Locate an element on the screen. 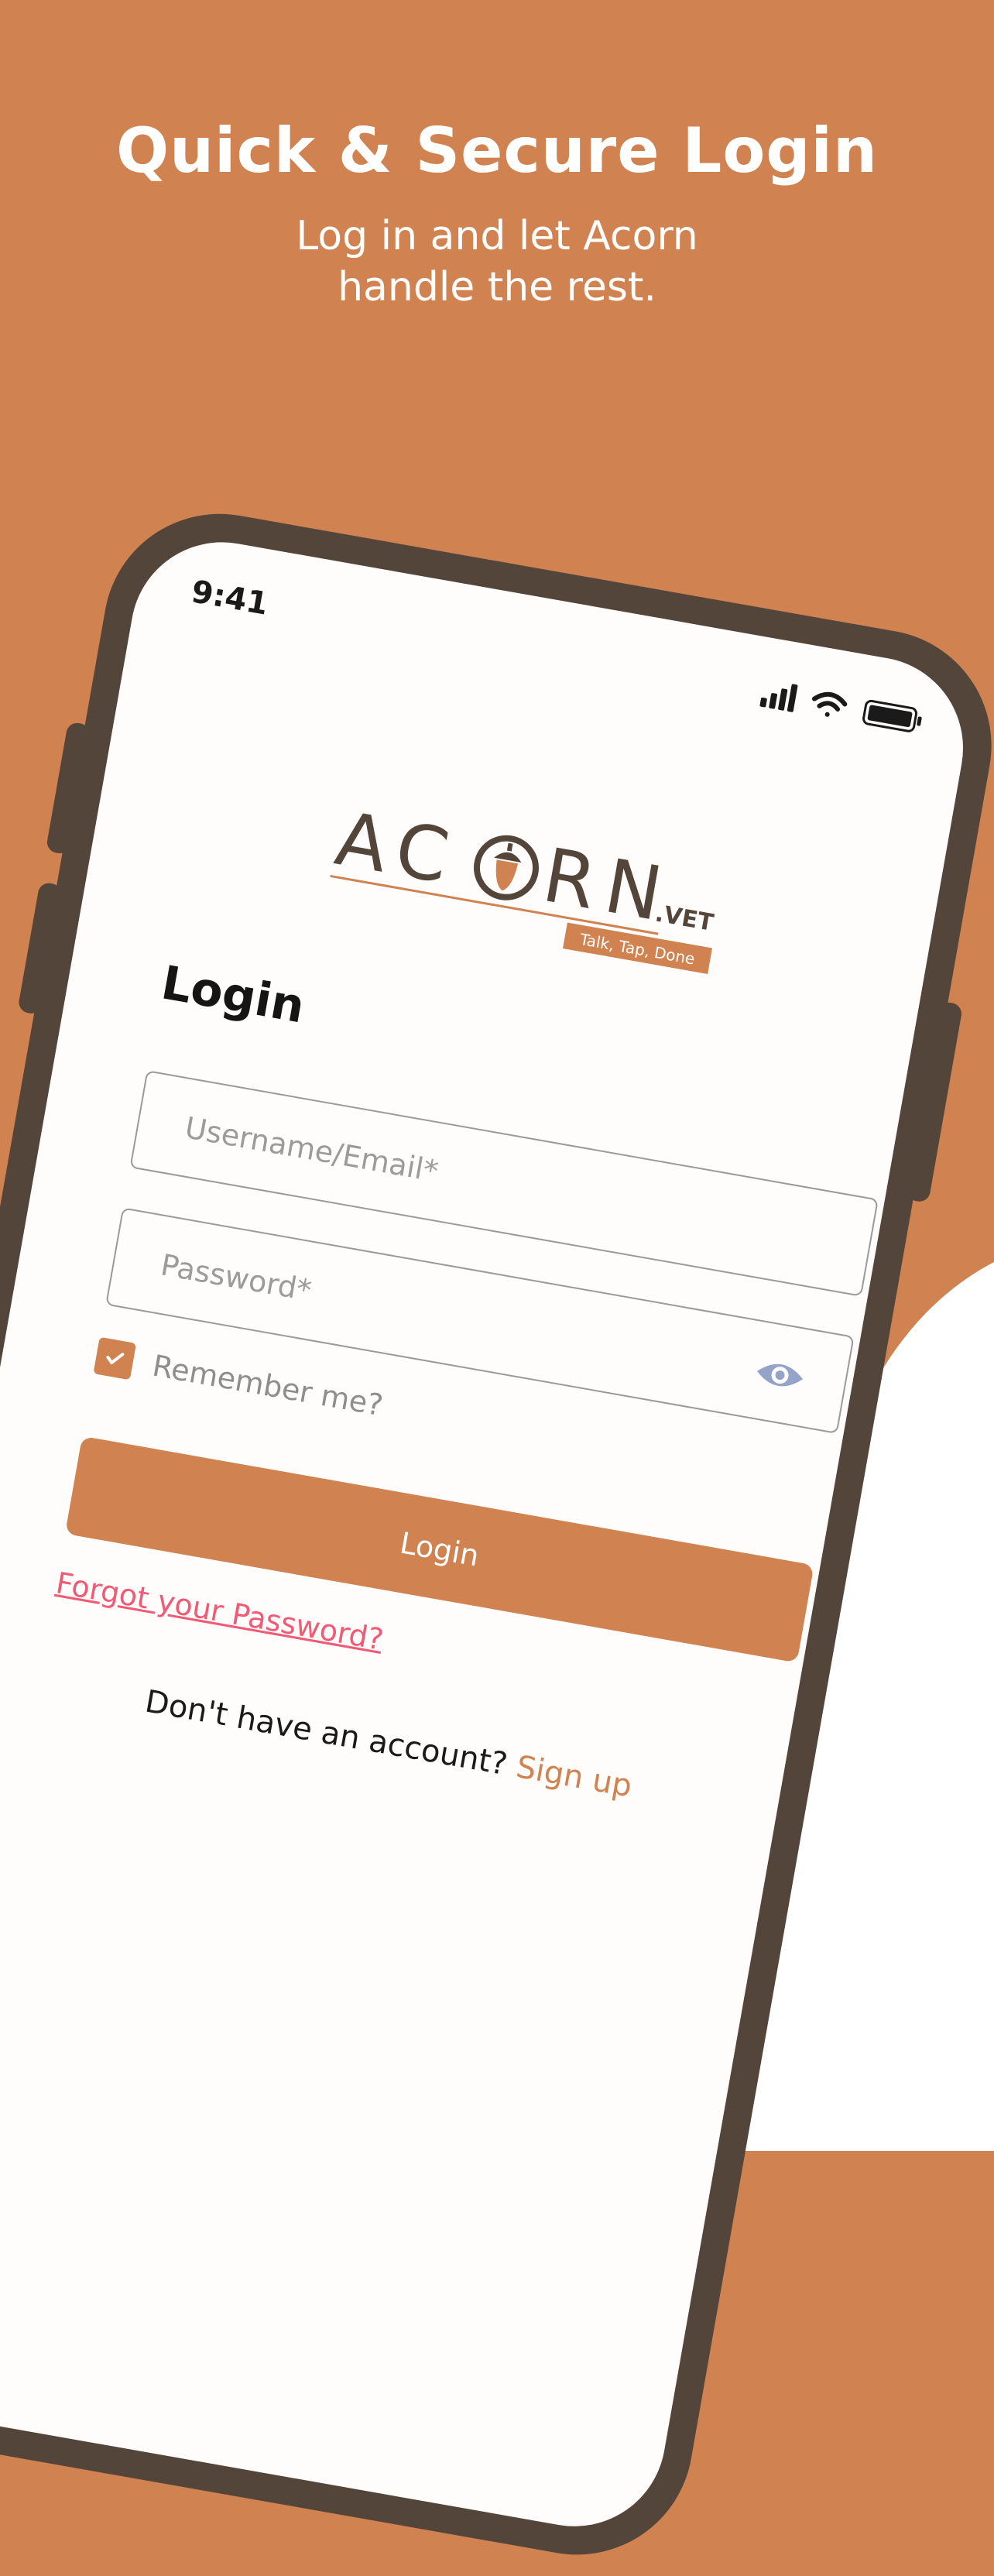  acorn-logo: AC RN .VET Talk, Tap, Done is located at coordinates (523, 884).